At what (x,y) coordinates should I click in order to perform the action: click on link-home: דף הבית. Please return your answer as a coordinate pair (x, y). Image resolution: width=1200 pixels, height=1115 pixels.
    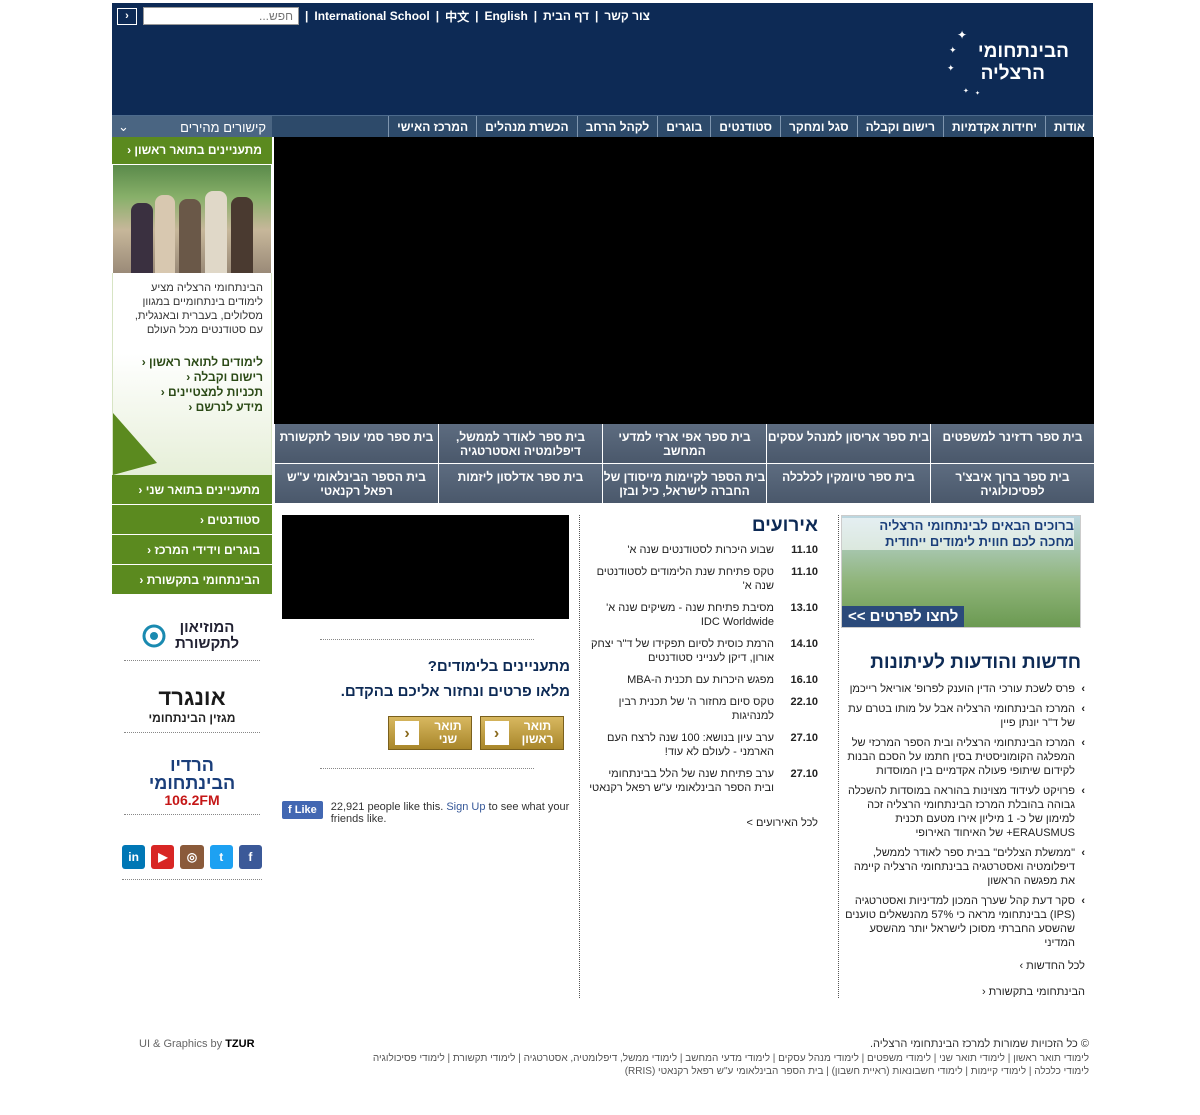
    Looking at the image, I should click on (566, 16).